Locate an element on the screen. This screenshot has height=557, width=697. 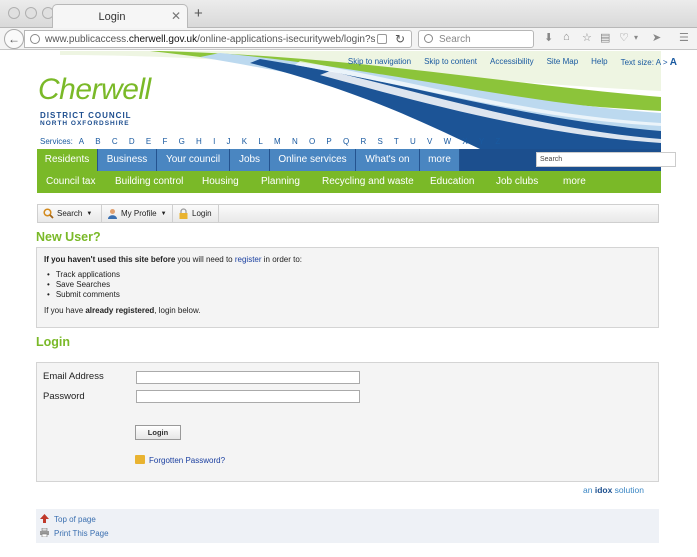
new-tab-button: + is located at coordinates (198, 13).